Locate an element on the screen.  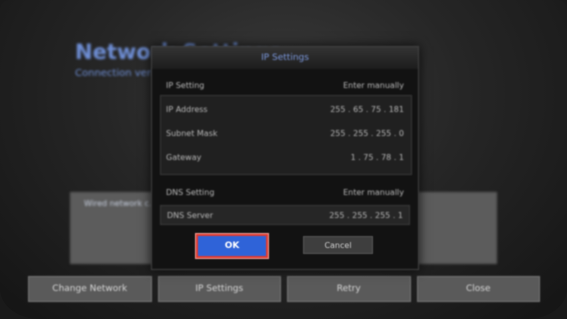
dns-setting-label: DNS Setting is located at coordinates (190, 192).